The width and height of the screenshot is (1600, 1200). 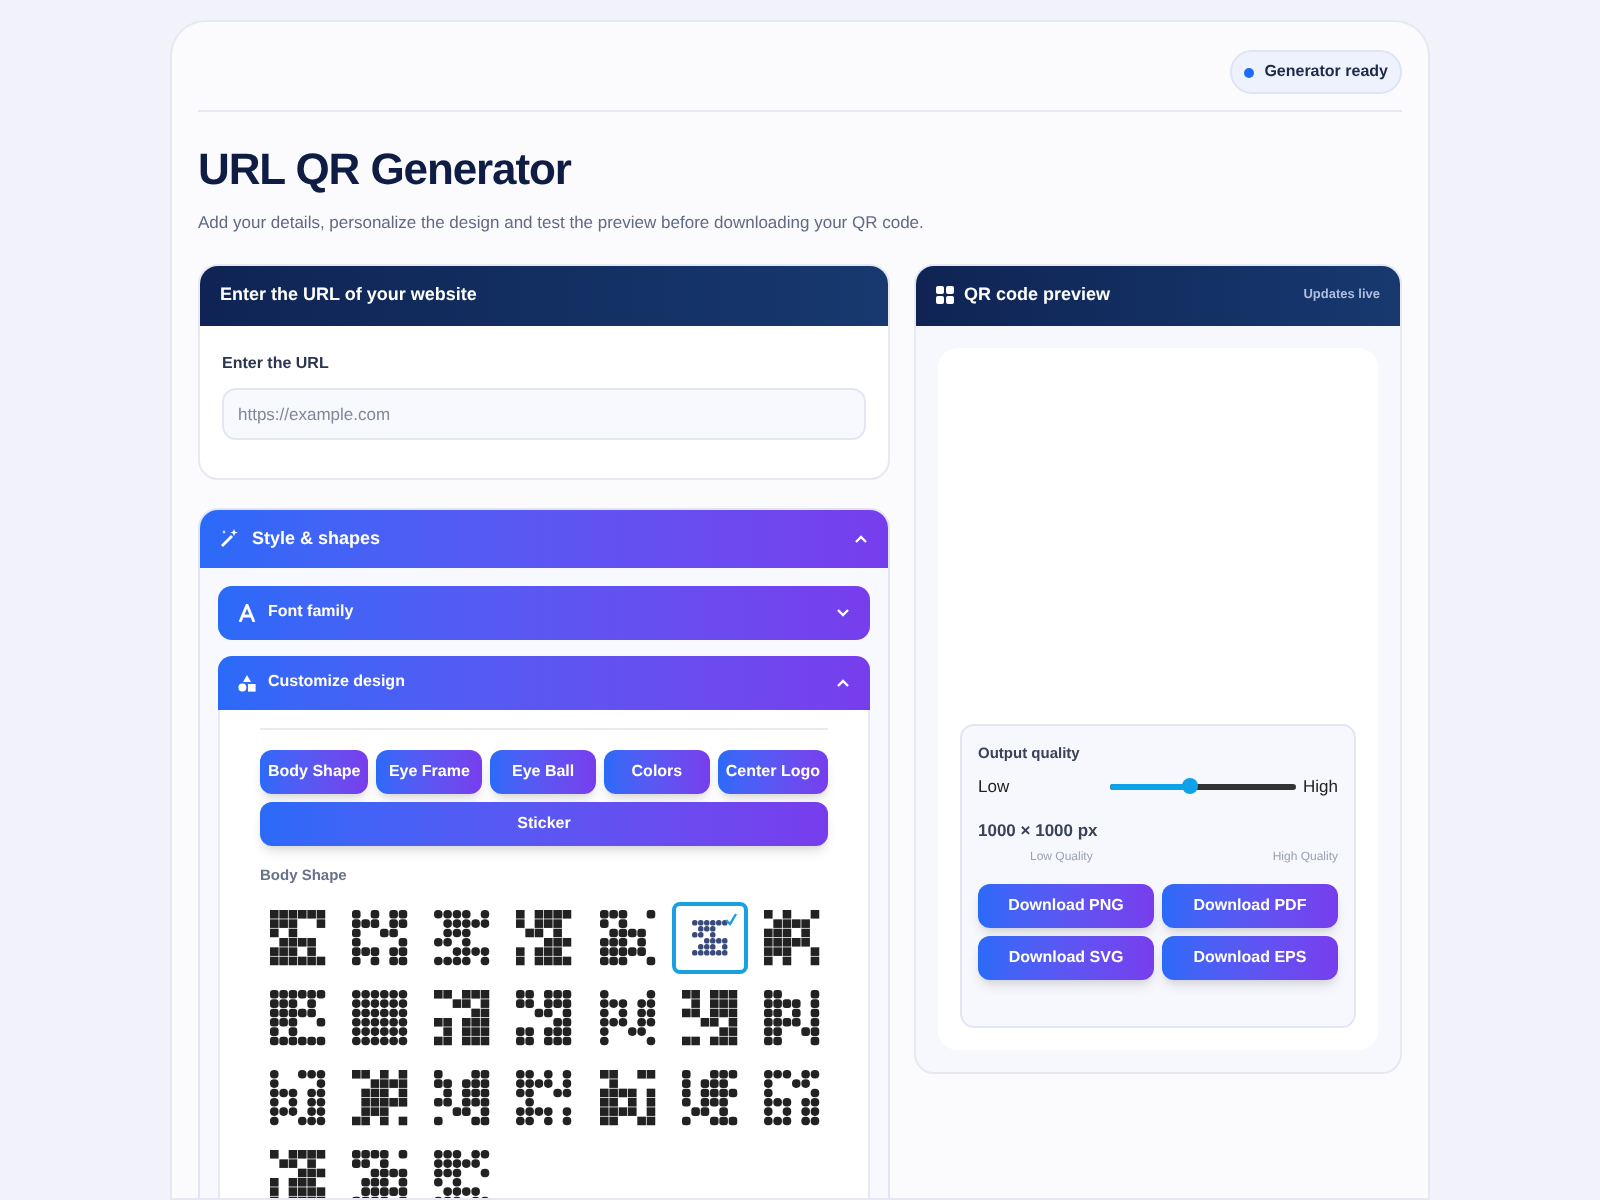 I want to click on style-shapes-header: Style & shapes, so click(x=544, y=538).